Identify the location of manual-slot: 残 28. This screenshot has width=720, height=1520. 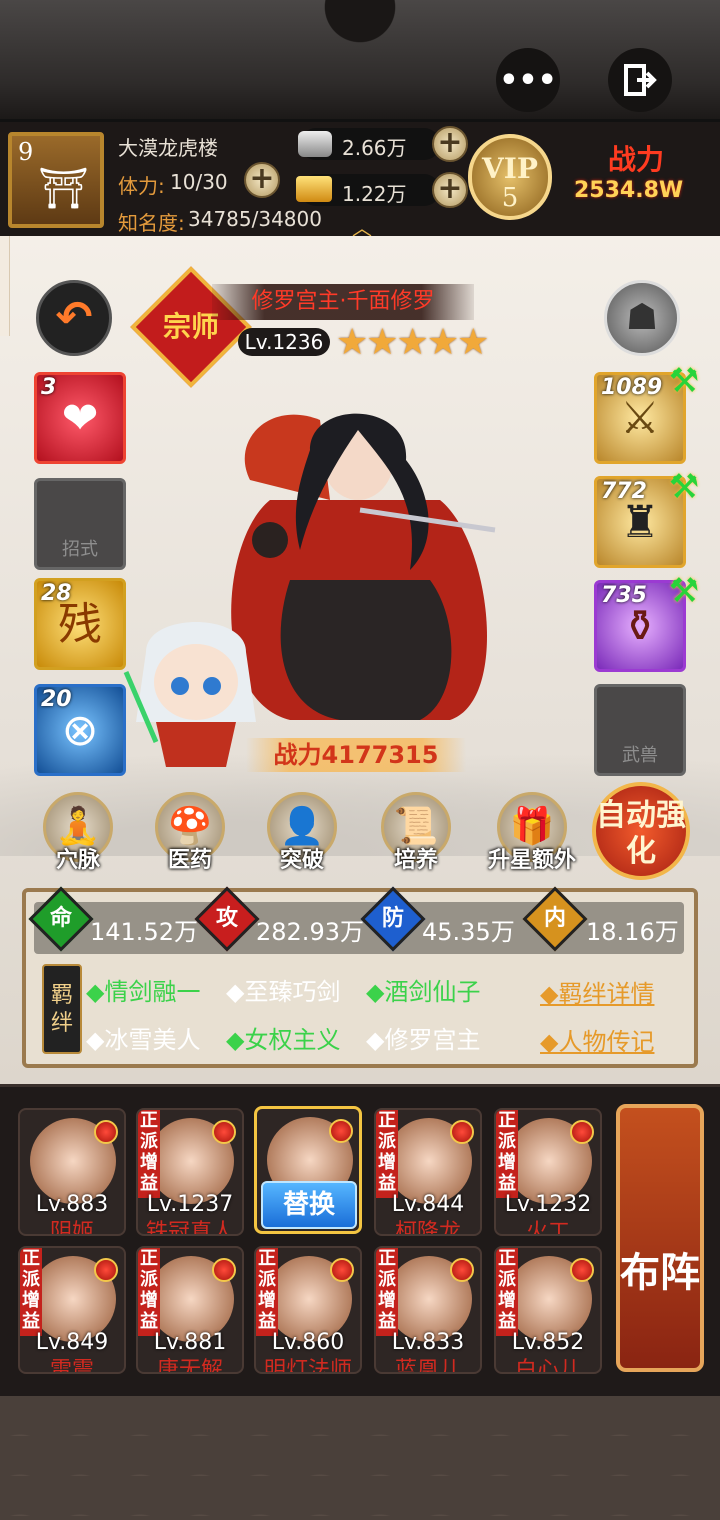
(80, 624).